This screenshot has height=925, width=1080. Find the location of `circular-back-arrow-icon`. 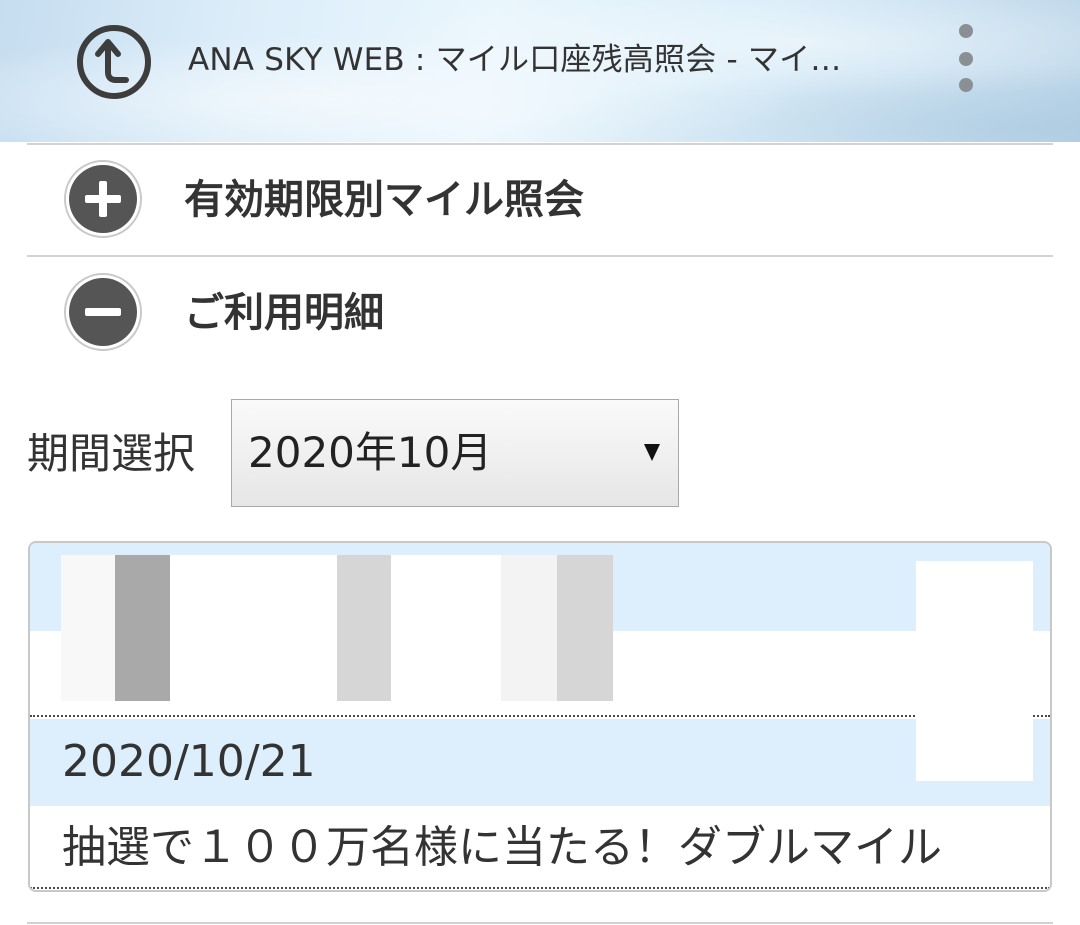

circular-back-arrow-icon is located at coordinates (114, 62).